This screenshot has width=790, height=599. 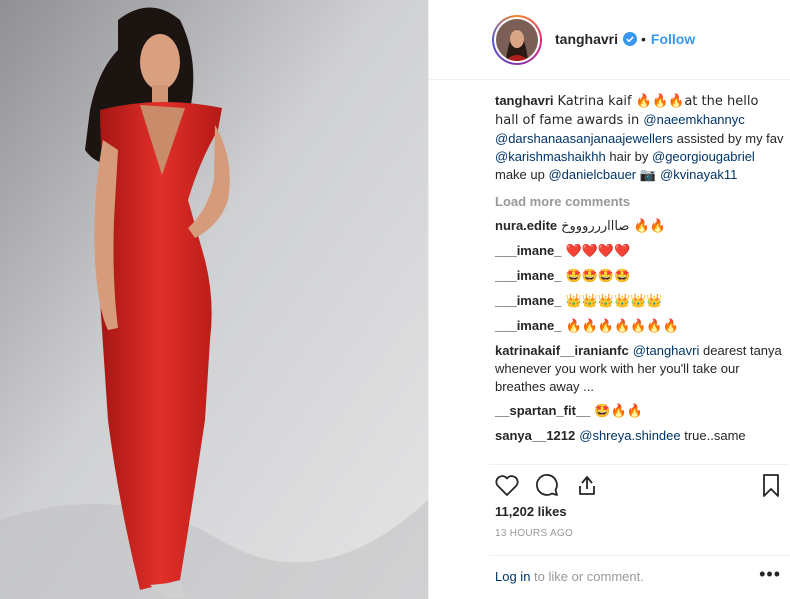 What do you see at coordinates (584, 138) in the screenshot?
I see `caption-mention: @darshanaasanjanaajewellers` at bounding box center [584, 138].